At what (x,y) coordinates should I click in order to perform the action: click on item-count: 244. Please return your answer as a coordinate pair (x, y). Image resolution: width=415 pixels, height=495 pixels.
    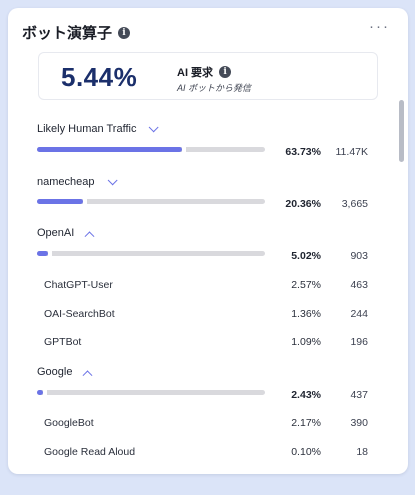
    Looking at the image, I should click on (359, 314).